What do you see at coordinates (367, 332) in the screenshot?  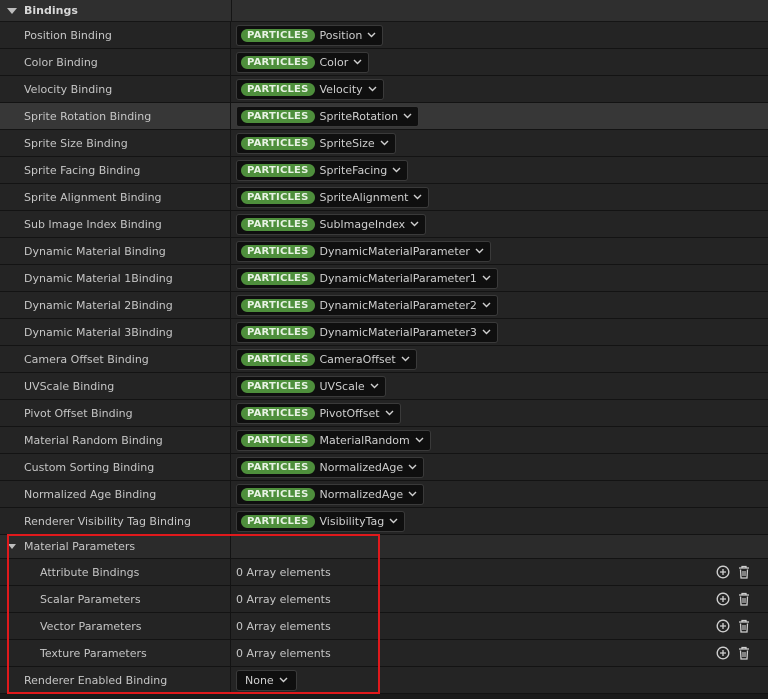 I see `binding-dropdown: PARTICLES DynamicMaterialParameter3` at bounding box center [367, 332].